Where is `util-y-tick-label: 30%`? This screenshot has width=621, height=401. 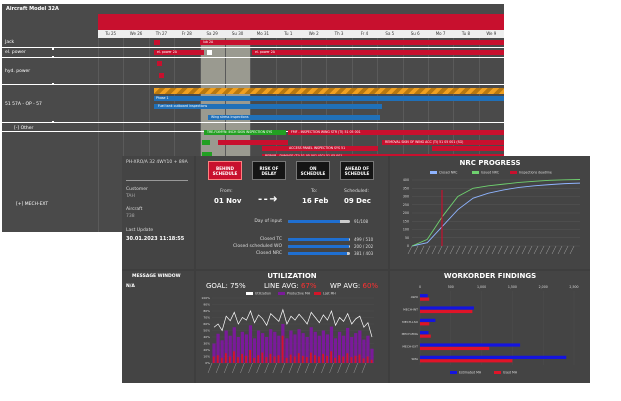 util-y-tick-label: 30% is located at coordinates (206, 344).